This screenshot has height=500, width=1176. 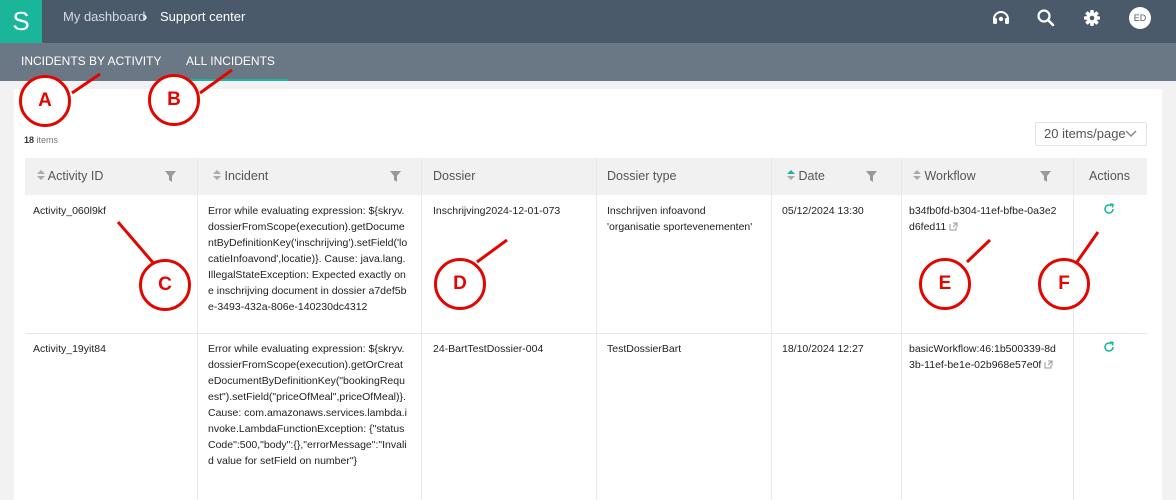 I want to click on annotation-line-c, so click(x=136, y=243).